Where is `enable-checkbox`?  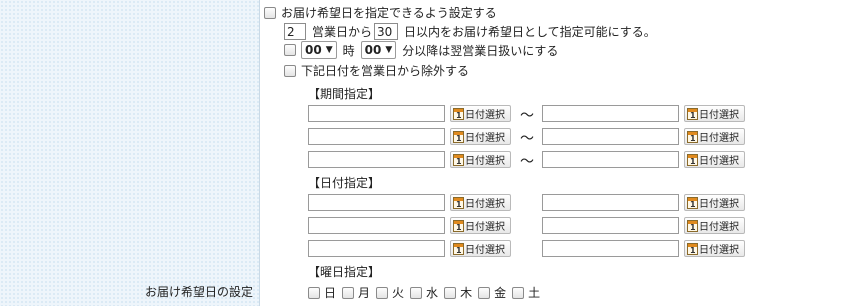 enable-checkbox is located at coordinates (270, 12).